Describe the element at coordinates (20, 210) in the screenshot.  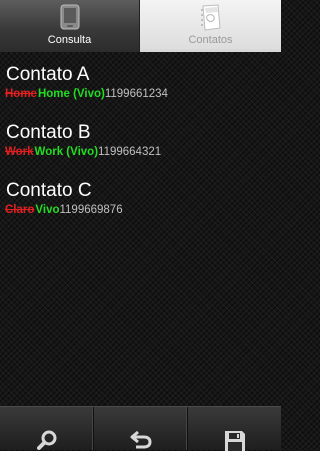
I see `old-label: Claro` at that location.